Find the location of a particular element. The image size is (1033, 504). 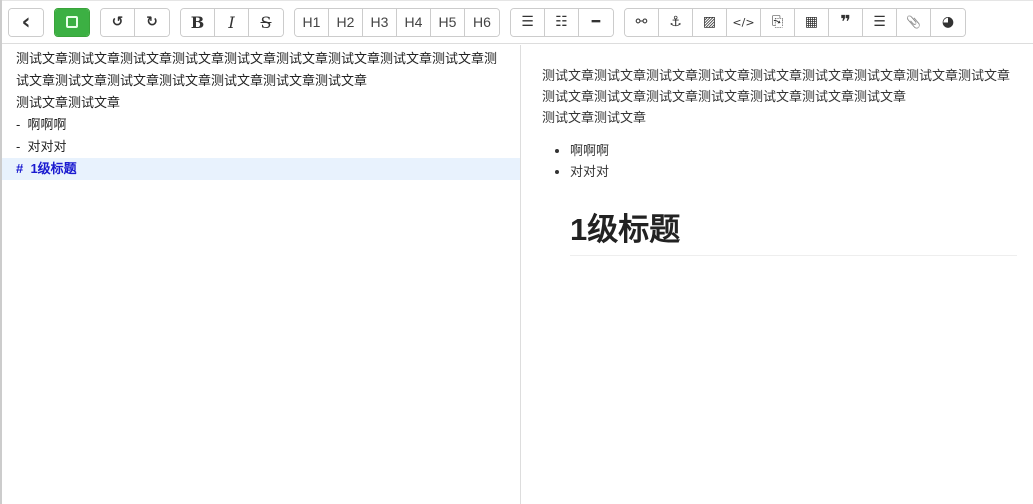

editor-line: 测试文章测试文章 is located at coordinates (261, 103).